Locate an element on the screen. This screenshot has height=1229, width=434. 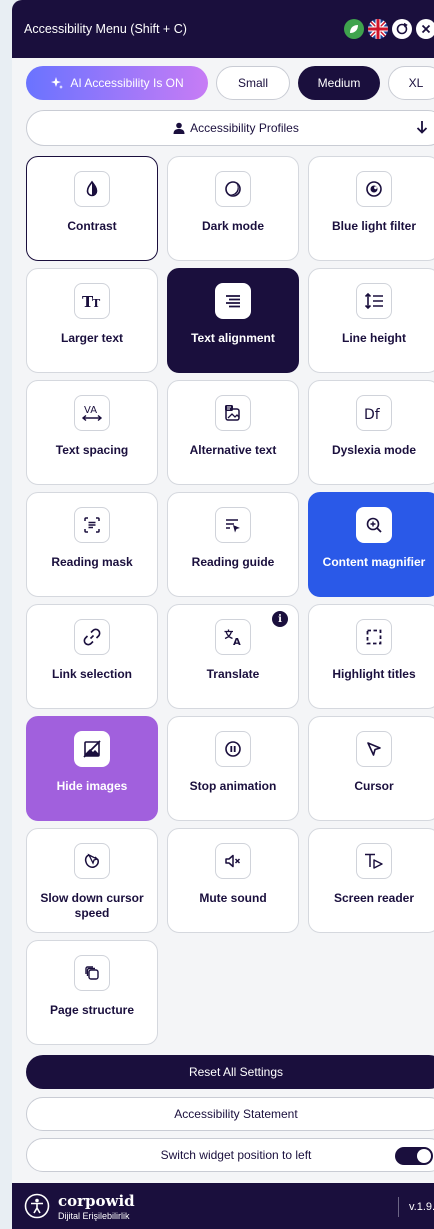
hide-images-icon is located at coordinates (92, 749).